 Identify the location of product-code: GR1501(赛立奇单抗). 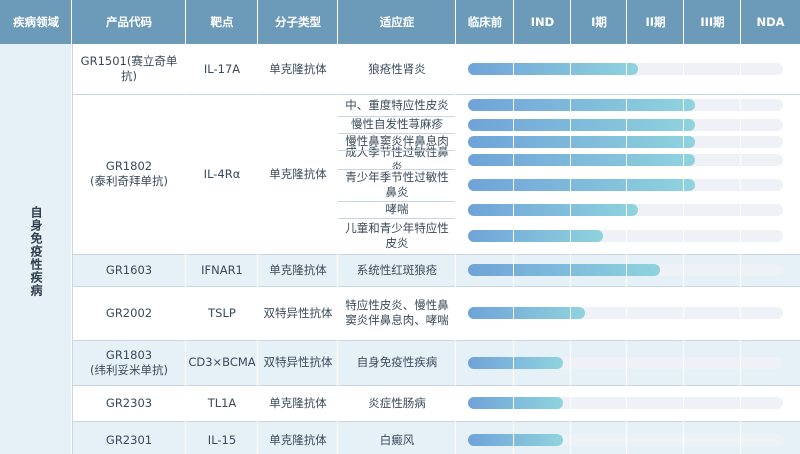
(129, 69).